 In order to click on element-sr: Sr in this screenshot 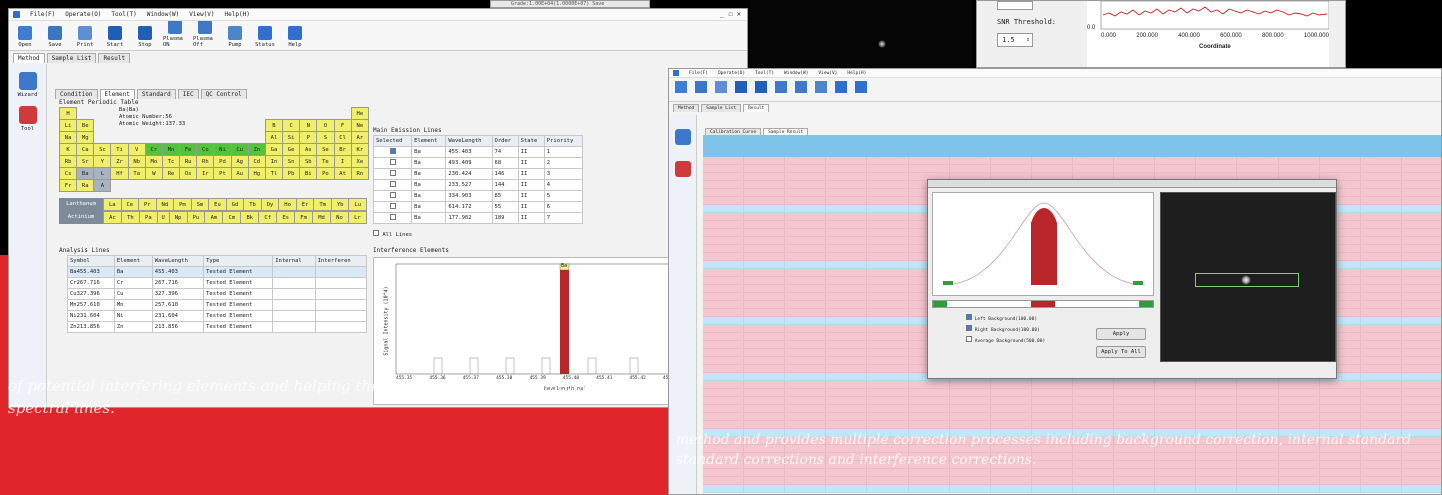, I will do `click(85, 161)`.